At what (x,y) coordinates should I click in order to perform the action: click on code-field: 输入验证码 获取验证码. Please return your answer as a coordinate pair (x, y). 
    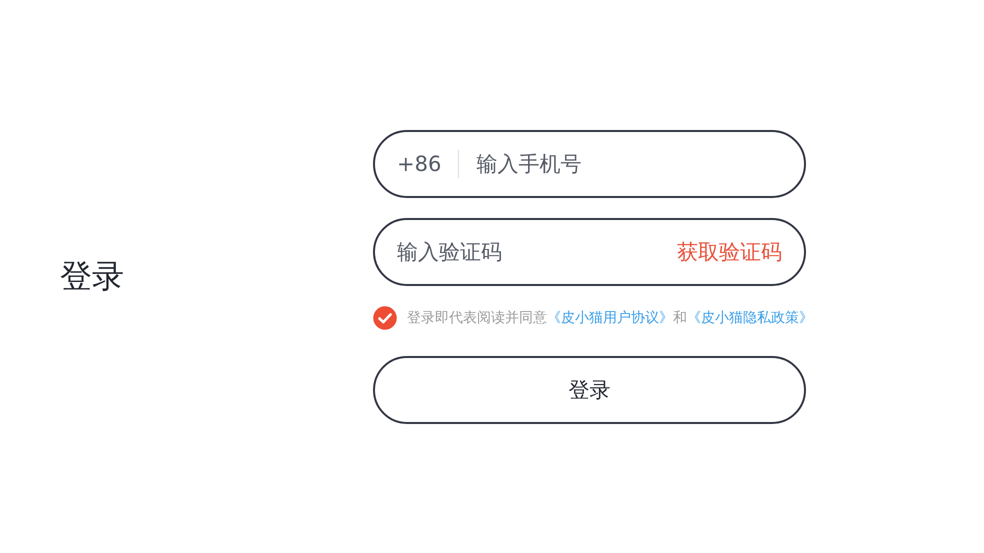
    Looking at the image, I should click on (589, 252).